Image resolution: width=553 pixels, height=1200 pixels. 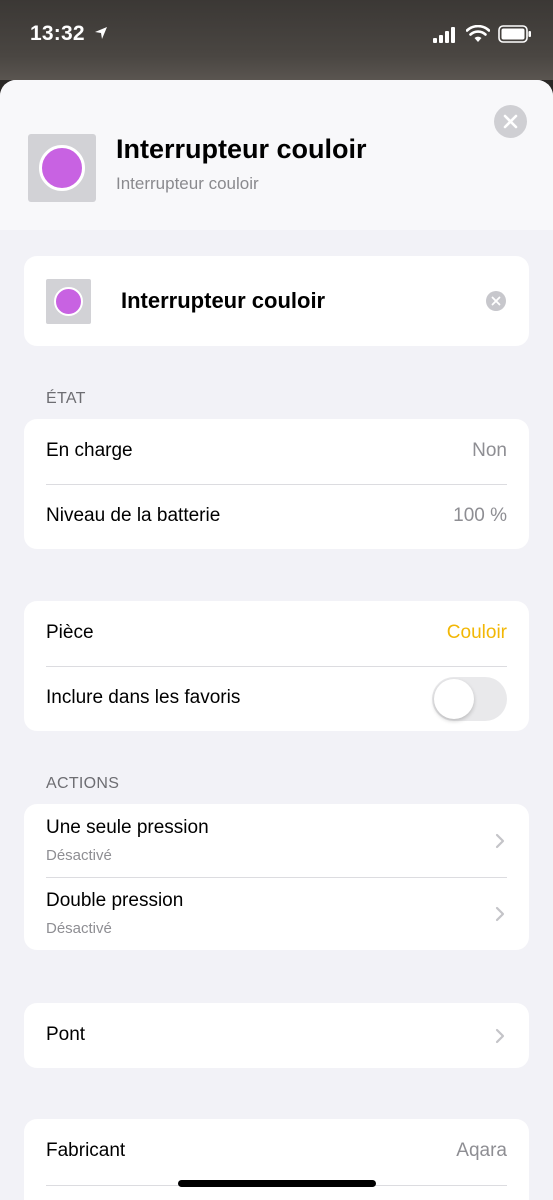 What do you see at coordinates (223, 301) in the screenshot?
I see `accessory-name-field: Interrupteur couloir` at bounding box center [223, 301].